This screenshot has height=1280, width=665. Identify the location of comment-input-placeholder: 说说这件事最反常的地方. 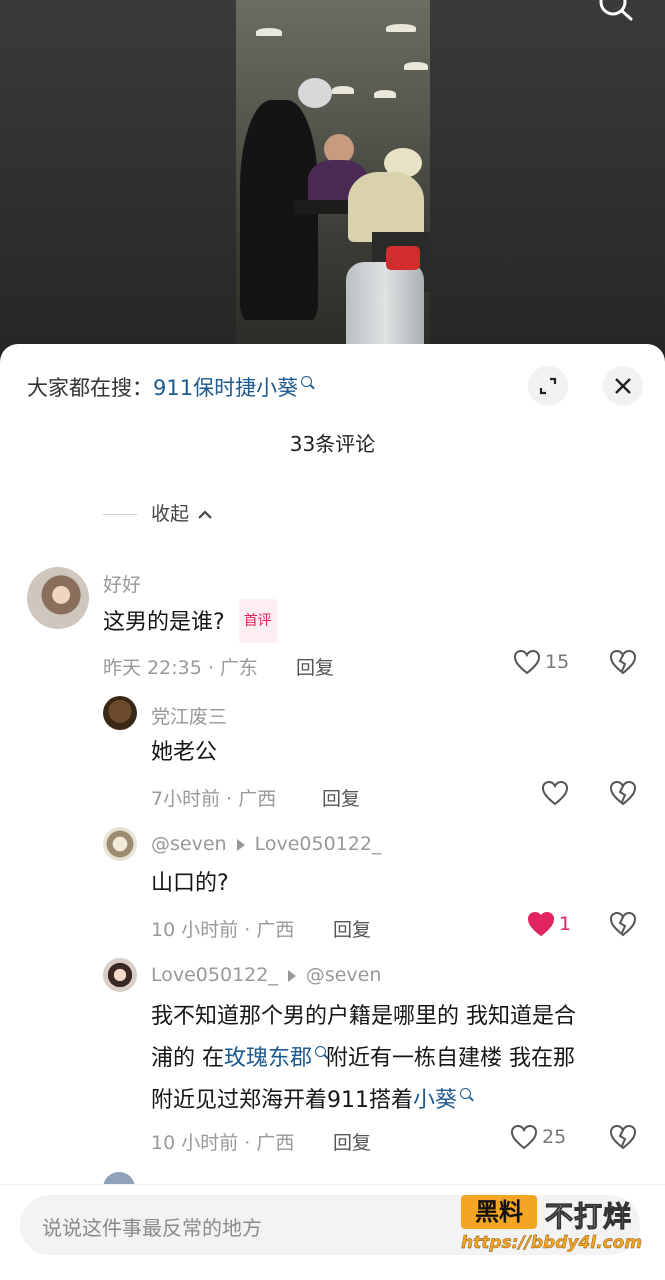
(152, 1228).